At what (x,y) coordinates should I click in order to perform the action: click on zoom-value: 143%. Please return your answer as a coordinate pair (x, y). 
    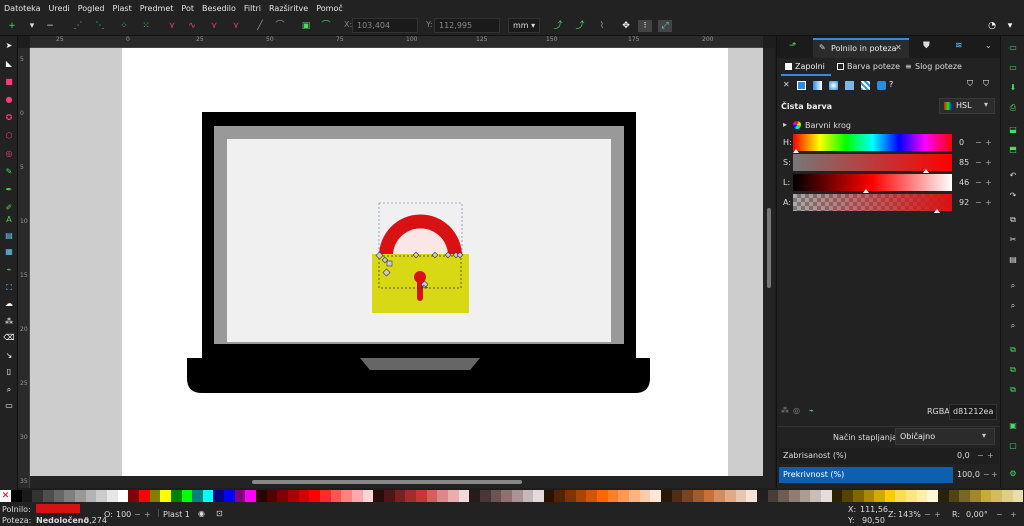
    Looking at the image, I should click on (909, 514).